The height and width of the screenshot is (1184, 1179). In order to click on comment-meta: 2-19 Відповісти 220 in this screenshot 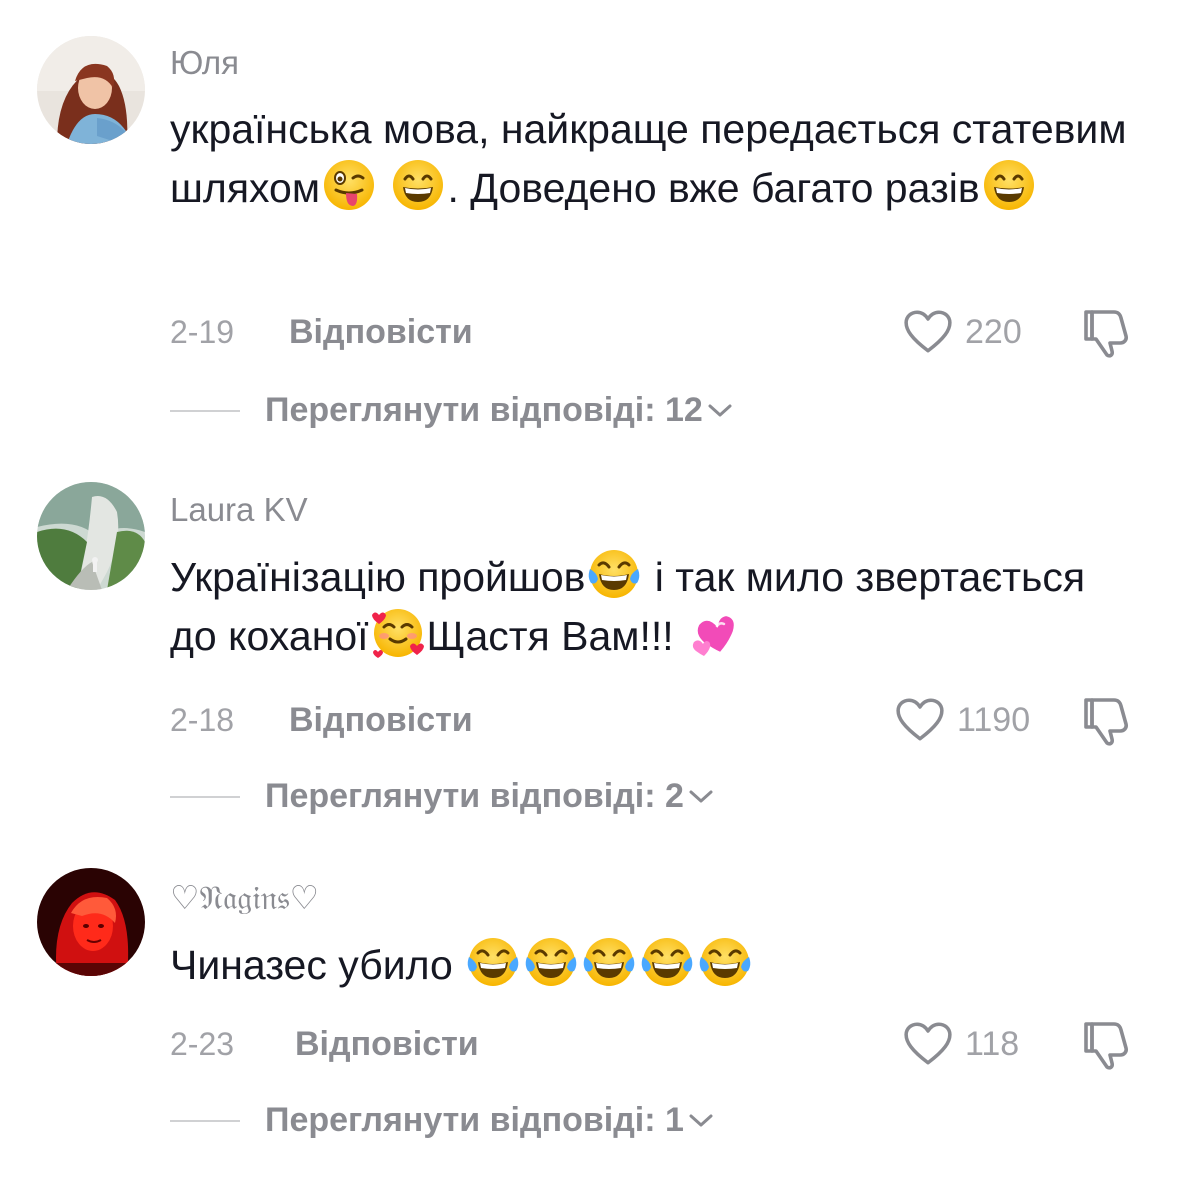, I will do `click(655, 332)`.